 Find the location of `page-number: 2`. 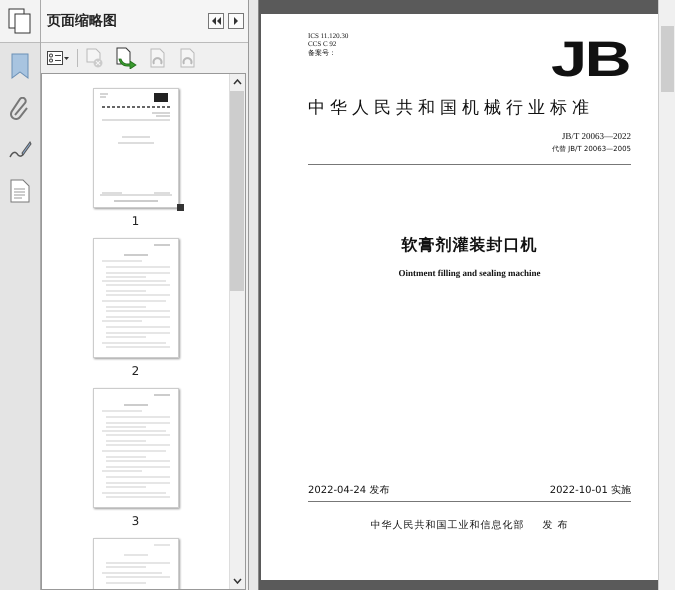

page-number: 2 is located at coordinates (136, 371).